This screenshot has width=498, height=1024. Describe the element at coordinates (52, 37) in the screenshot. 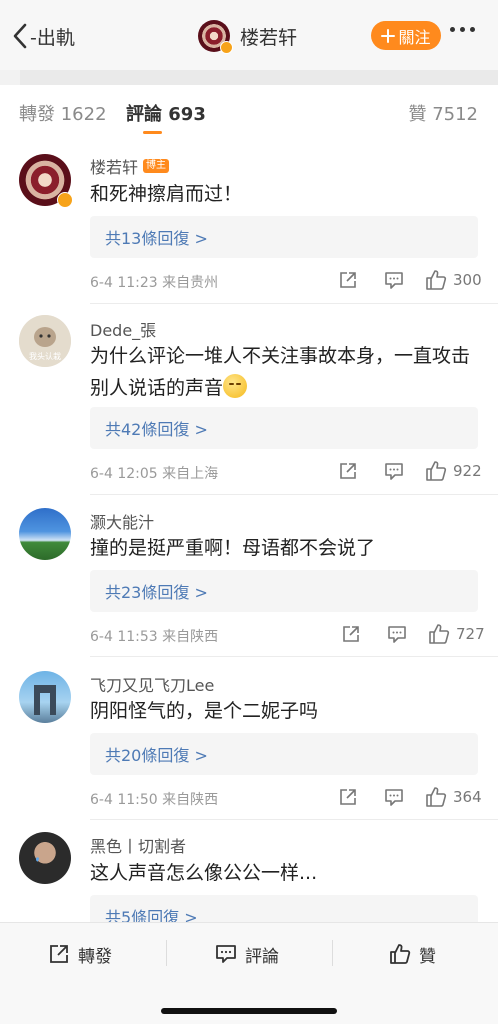

I see `back-label: -出軌` at that location.